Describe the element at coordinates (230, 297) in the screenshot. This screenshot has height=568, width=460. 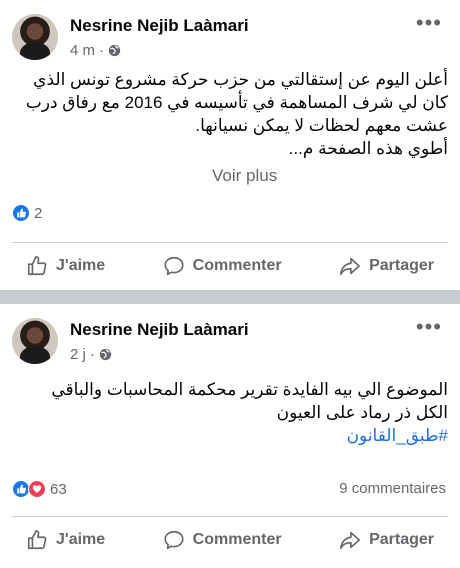
I see `feed-separator` at that location.